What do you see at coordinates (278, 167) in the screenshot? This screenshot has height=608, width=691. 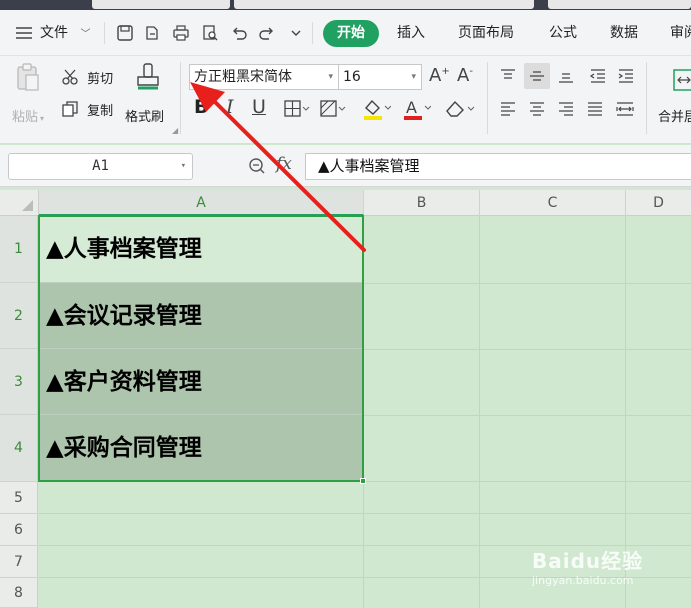 I see `annotation-arrow` at bounding box center [278, 167].